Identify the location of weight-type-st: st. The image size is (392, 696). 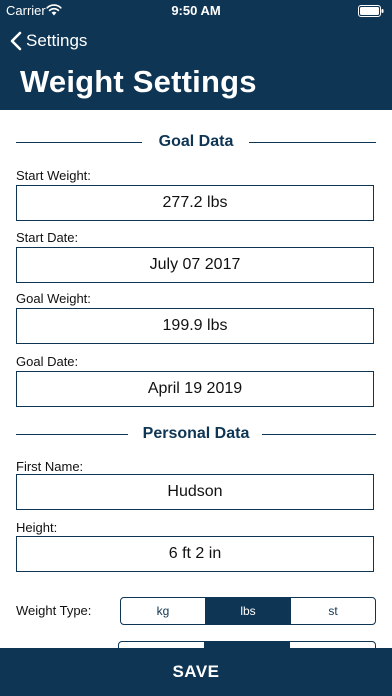
(333, 611).